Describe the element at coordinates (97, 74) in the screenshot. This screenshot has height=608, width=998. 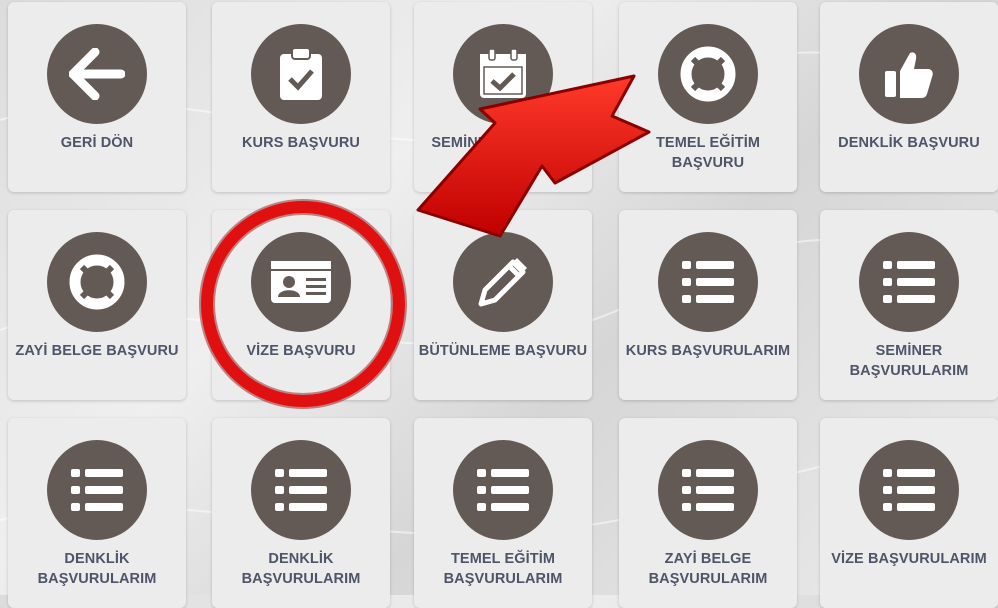
I see `arrow-left-icon` at that location.